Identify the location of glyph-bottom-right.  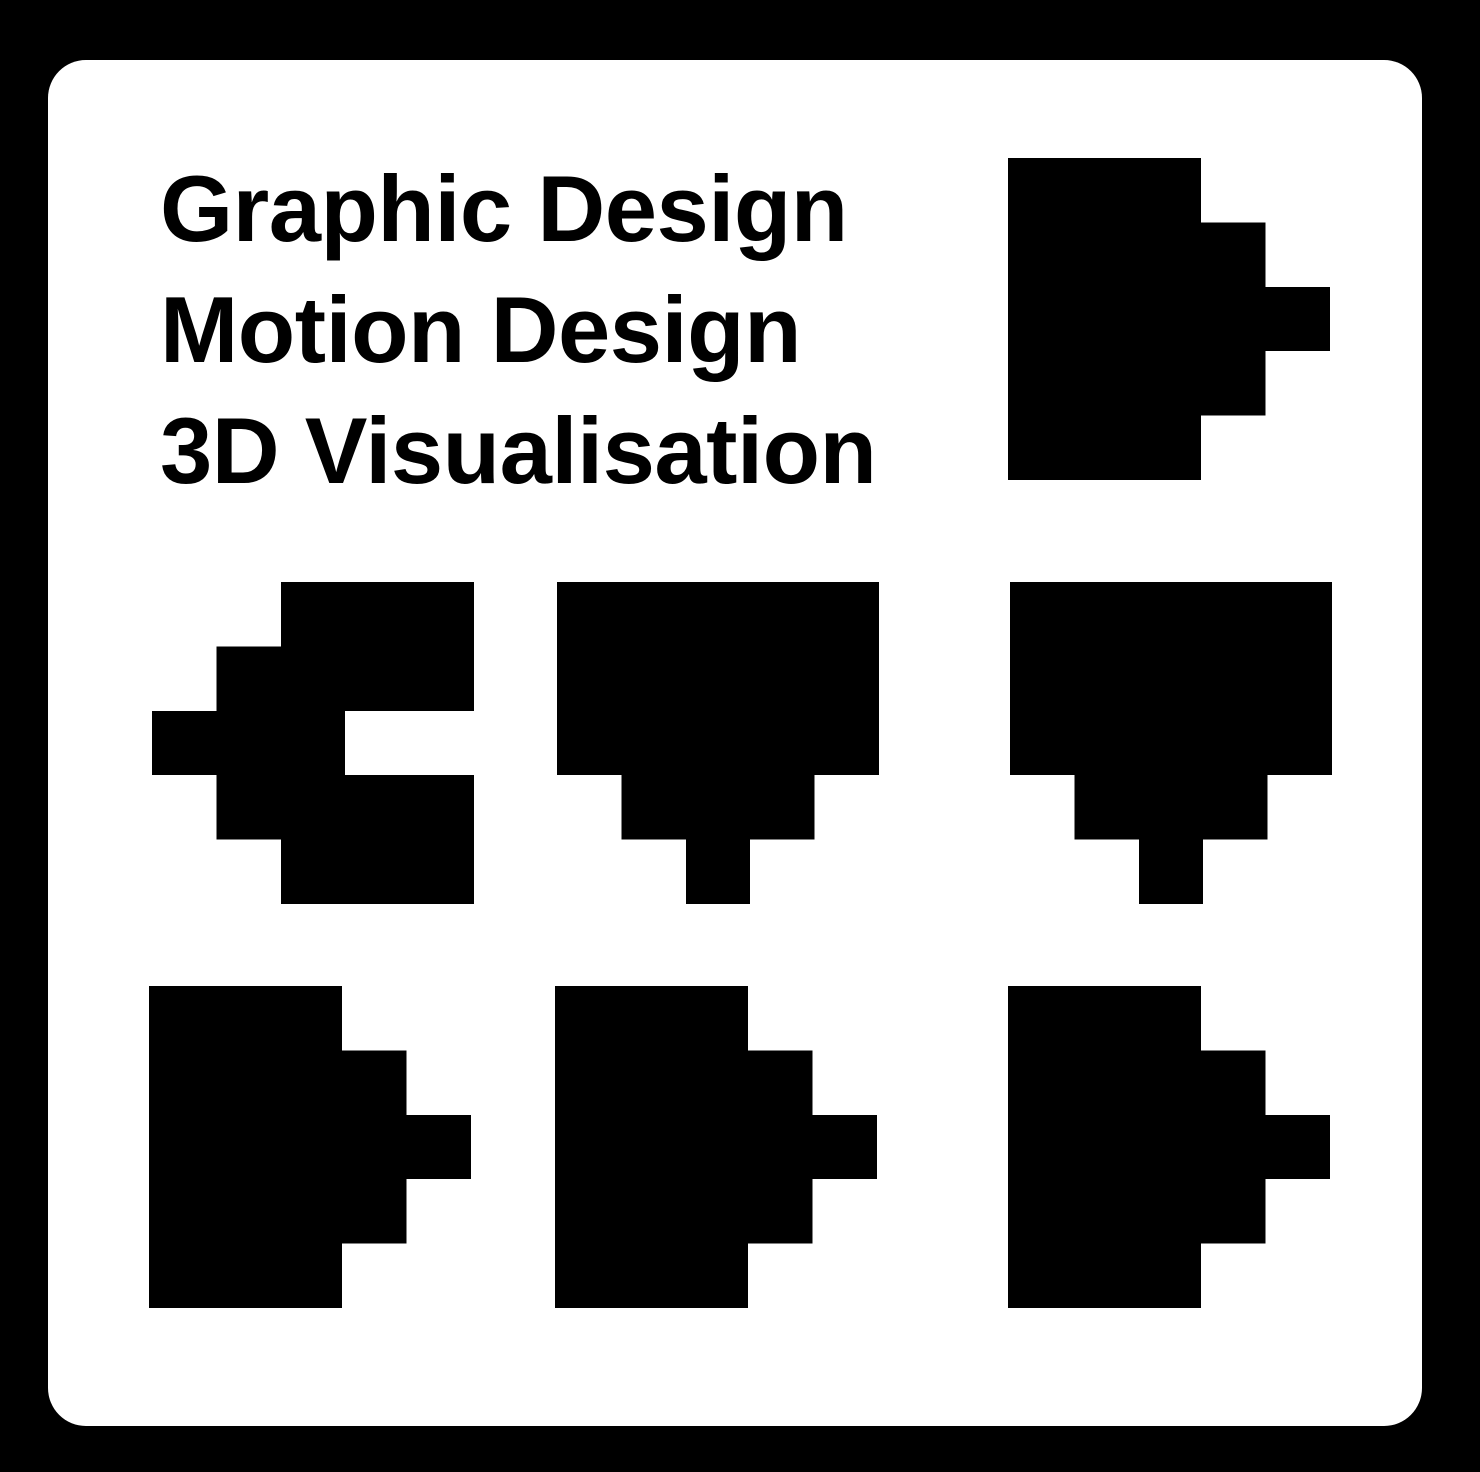
(1169, 1147).